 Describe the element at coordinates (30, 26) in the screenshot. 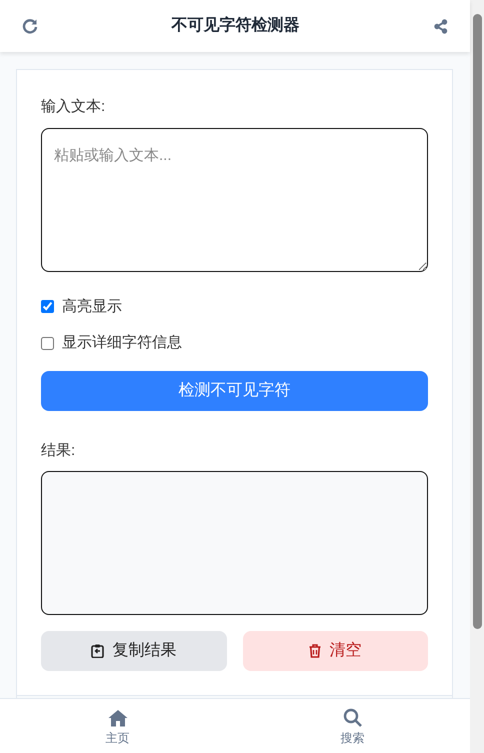

I see `refresh-icon` at that location.